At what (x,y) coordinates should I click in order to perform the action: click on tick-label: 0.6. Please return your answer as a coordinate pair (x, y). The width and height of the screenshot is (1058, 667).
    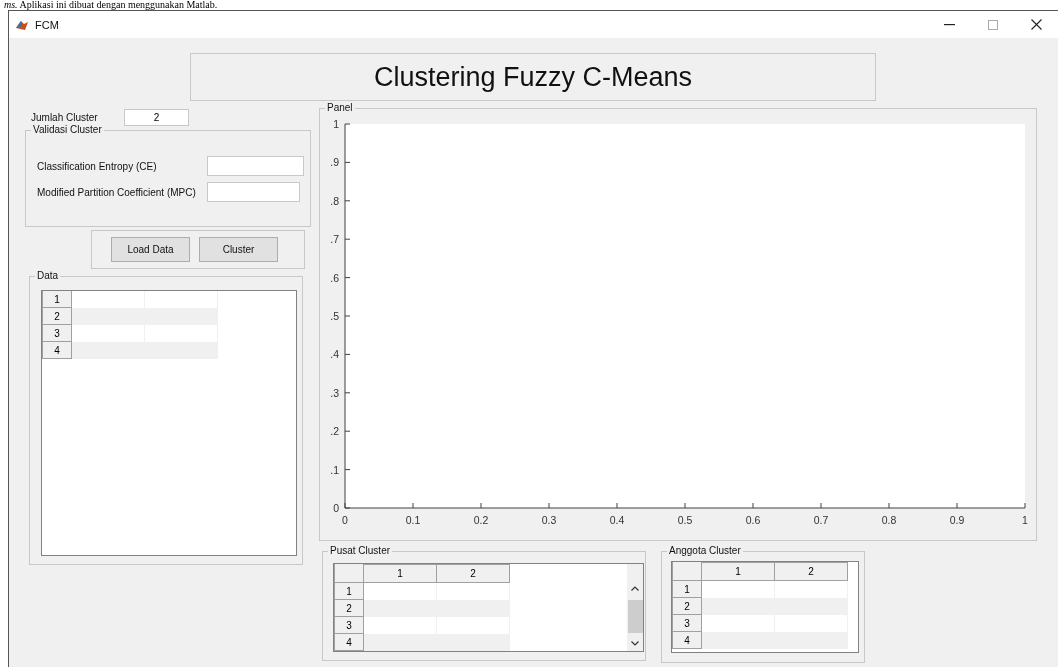
    Looking at the image, I should click on (753, 520).